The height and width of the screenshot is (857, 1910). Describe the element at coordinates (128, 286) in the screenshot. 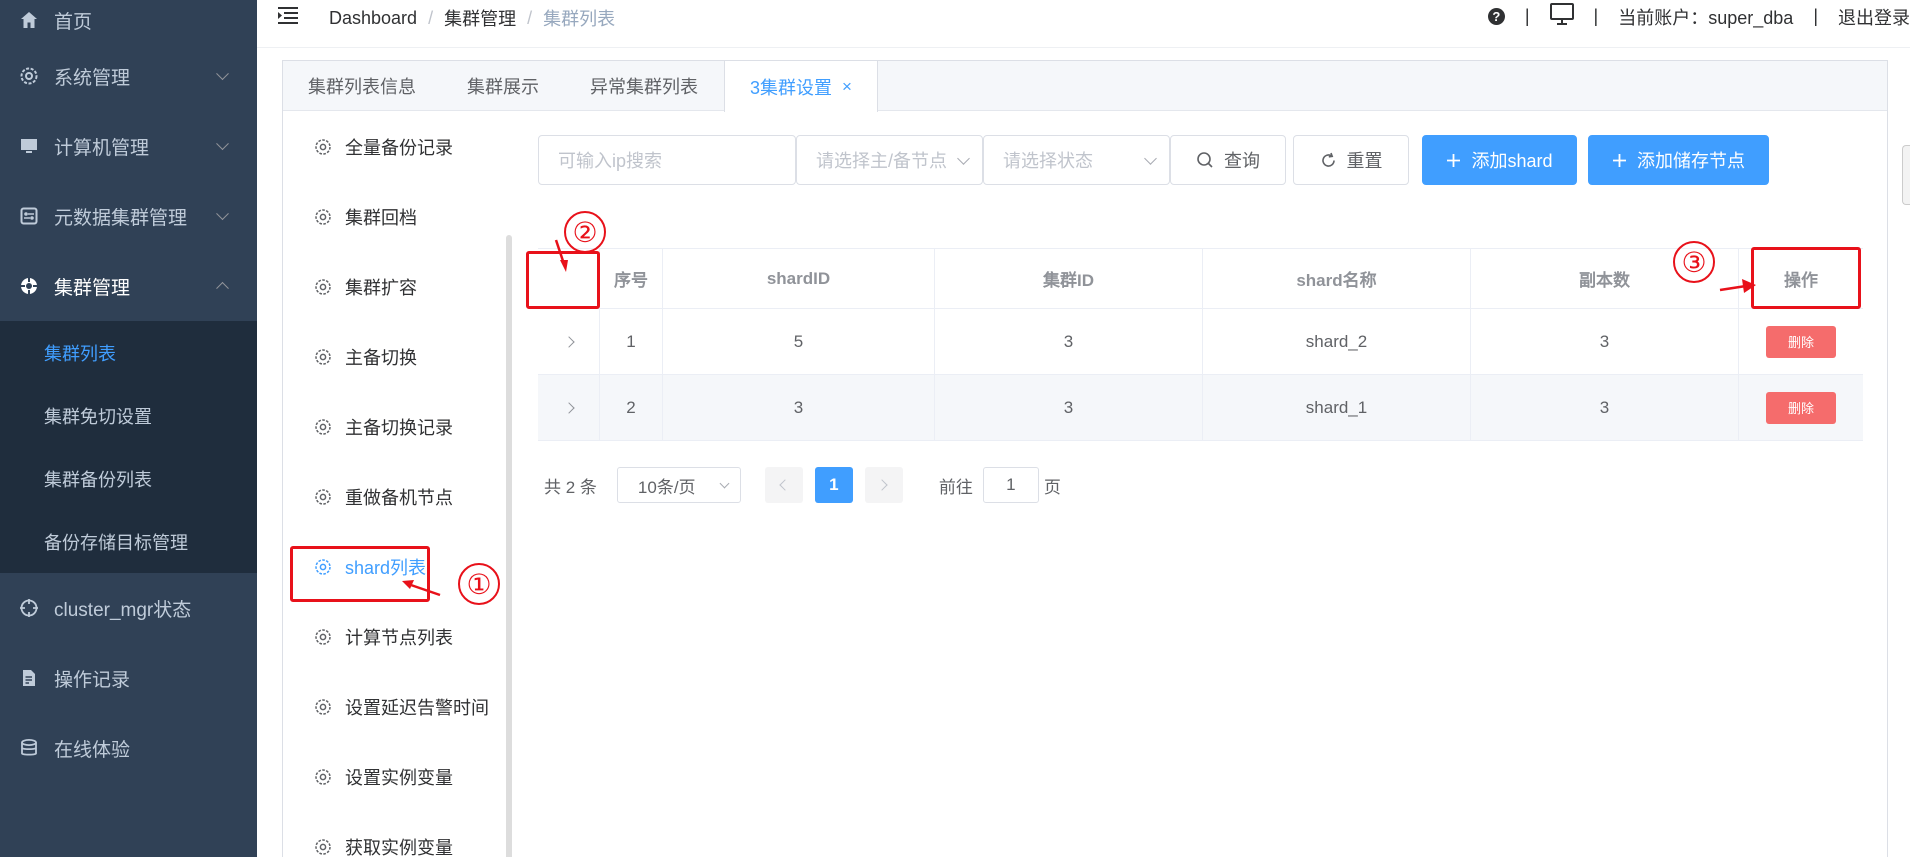

I see `sidebar-item-cluster: 集群管理` at that location.